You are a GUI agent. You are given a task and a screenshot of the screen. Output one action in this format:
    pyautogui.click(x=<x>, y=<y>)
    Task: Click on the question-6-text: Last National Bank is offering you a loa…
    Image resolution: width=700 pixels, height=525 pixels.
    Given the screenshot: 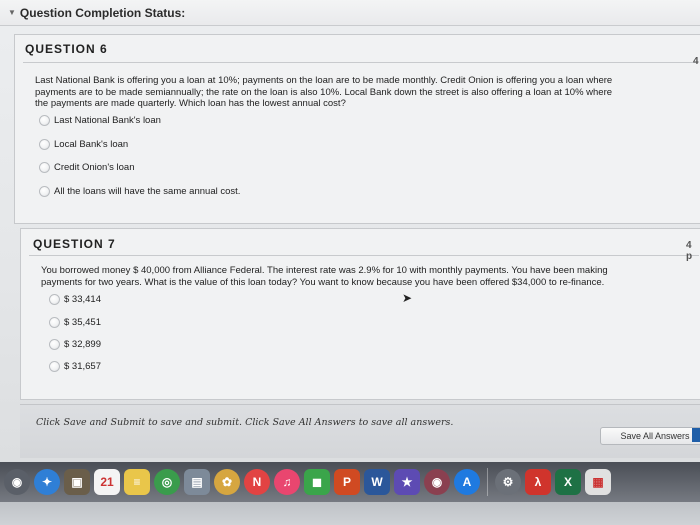 What is the action you would take?
    pyautogui.click(x=324, y=92)
    